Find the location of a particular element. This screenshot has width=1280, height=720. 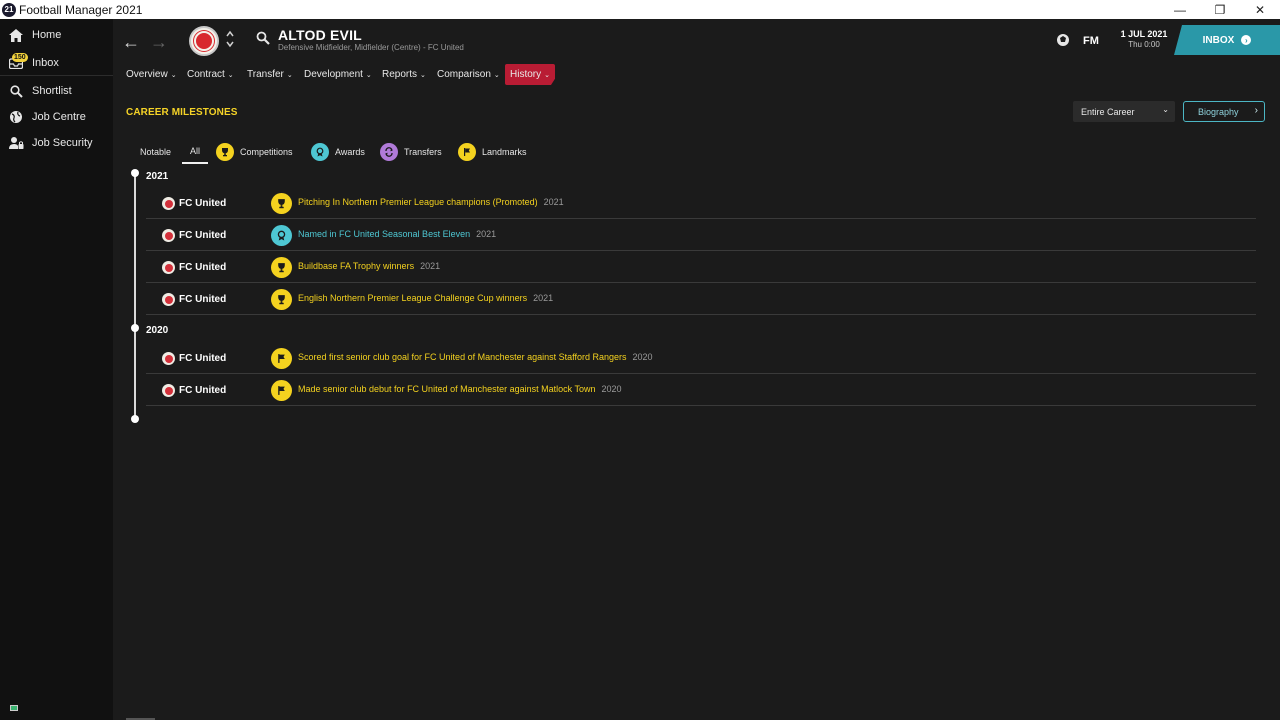

timeline-line is located at coordinates (135, 295).